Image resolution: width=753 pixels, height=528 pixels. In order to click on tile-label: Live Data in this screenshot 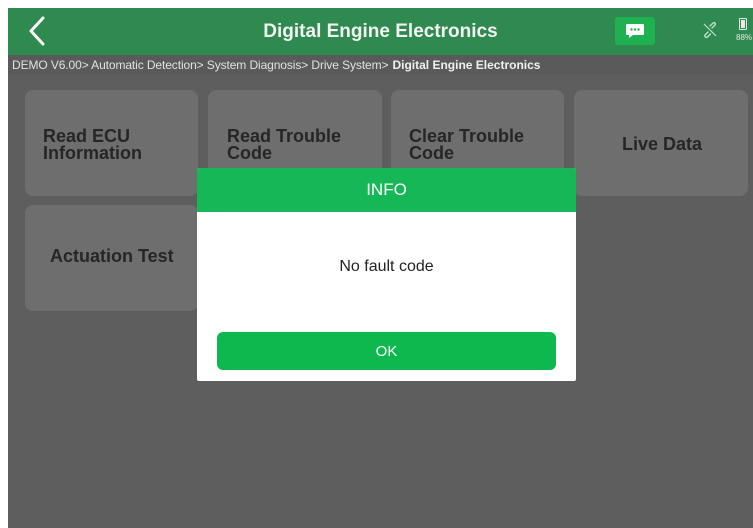, I will do `click(662, 144)`.